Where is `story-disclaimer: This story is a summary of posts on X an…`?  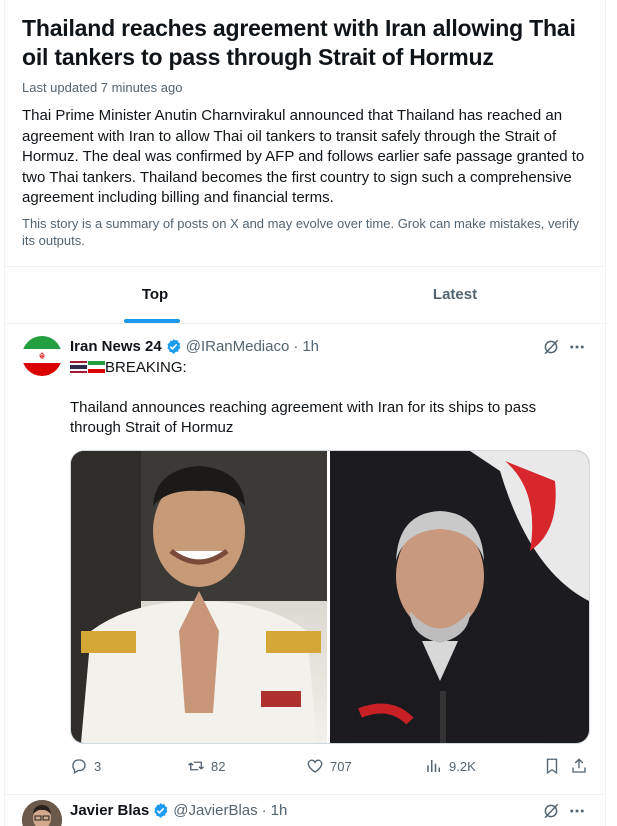
story-disclaimer: This story is a summary of posts on X an… is located at coordinates (301, 232).